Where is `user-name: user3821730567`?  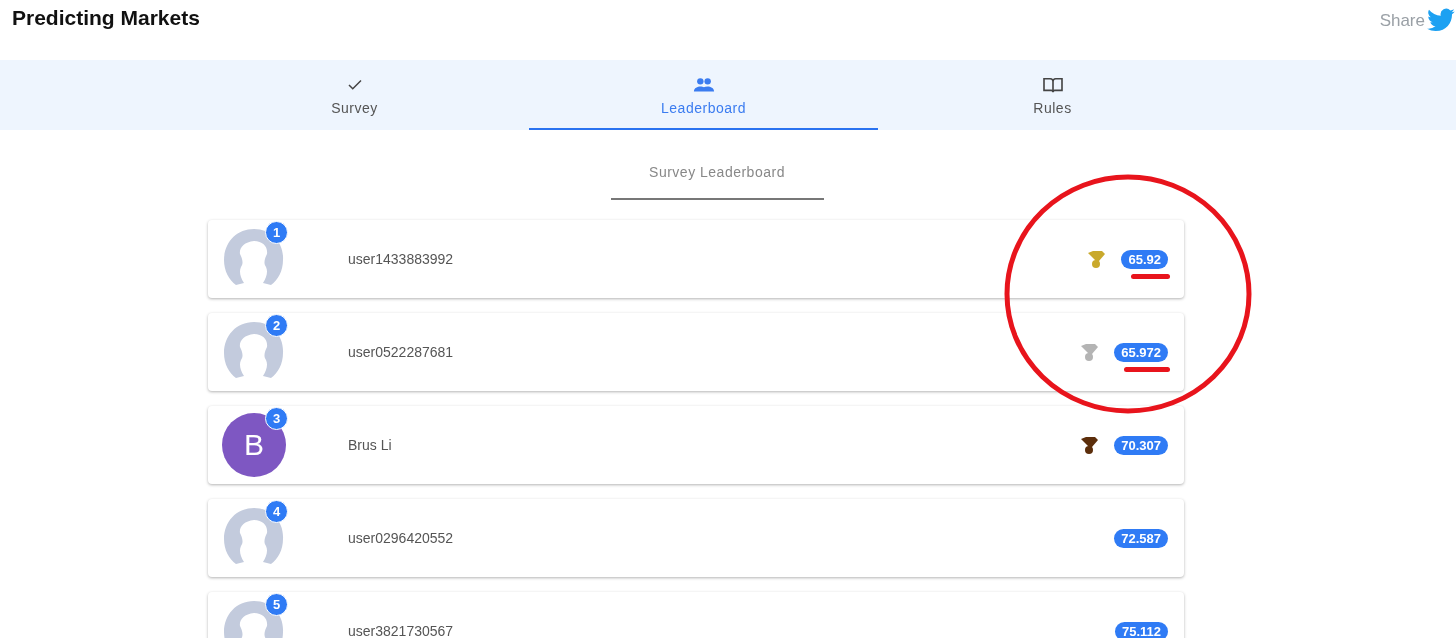 user-name: user3821730567 is located at coordinates (401, 630).